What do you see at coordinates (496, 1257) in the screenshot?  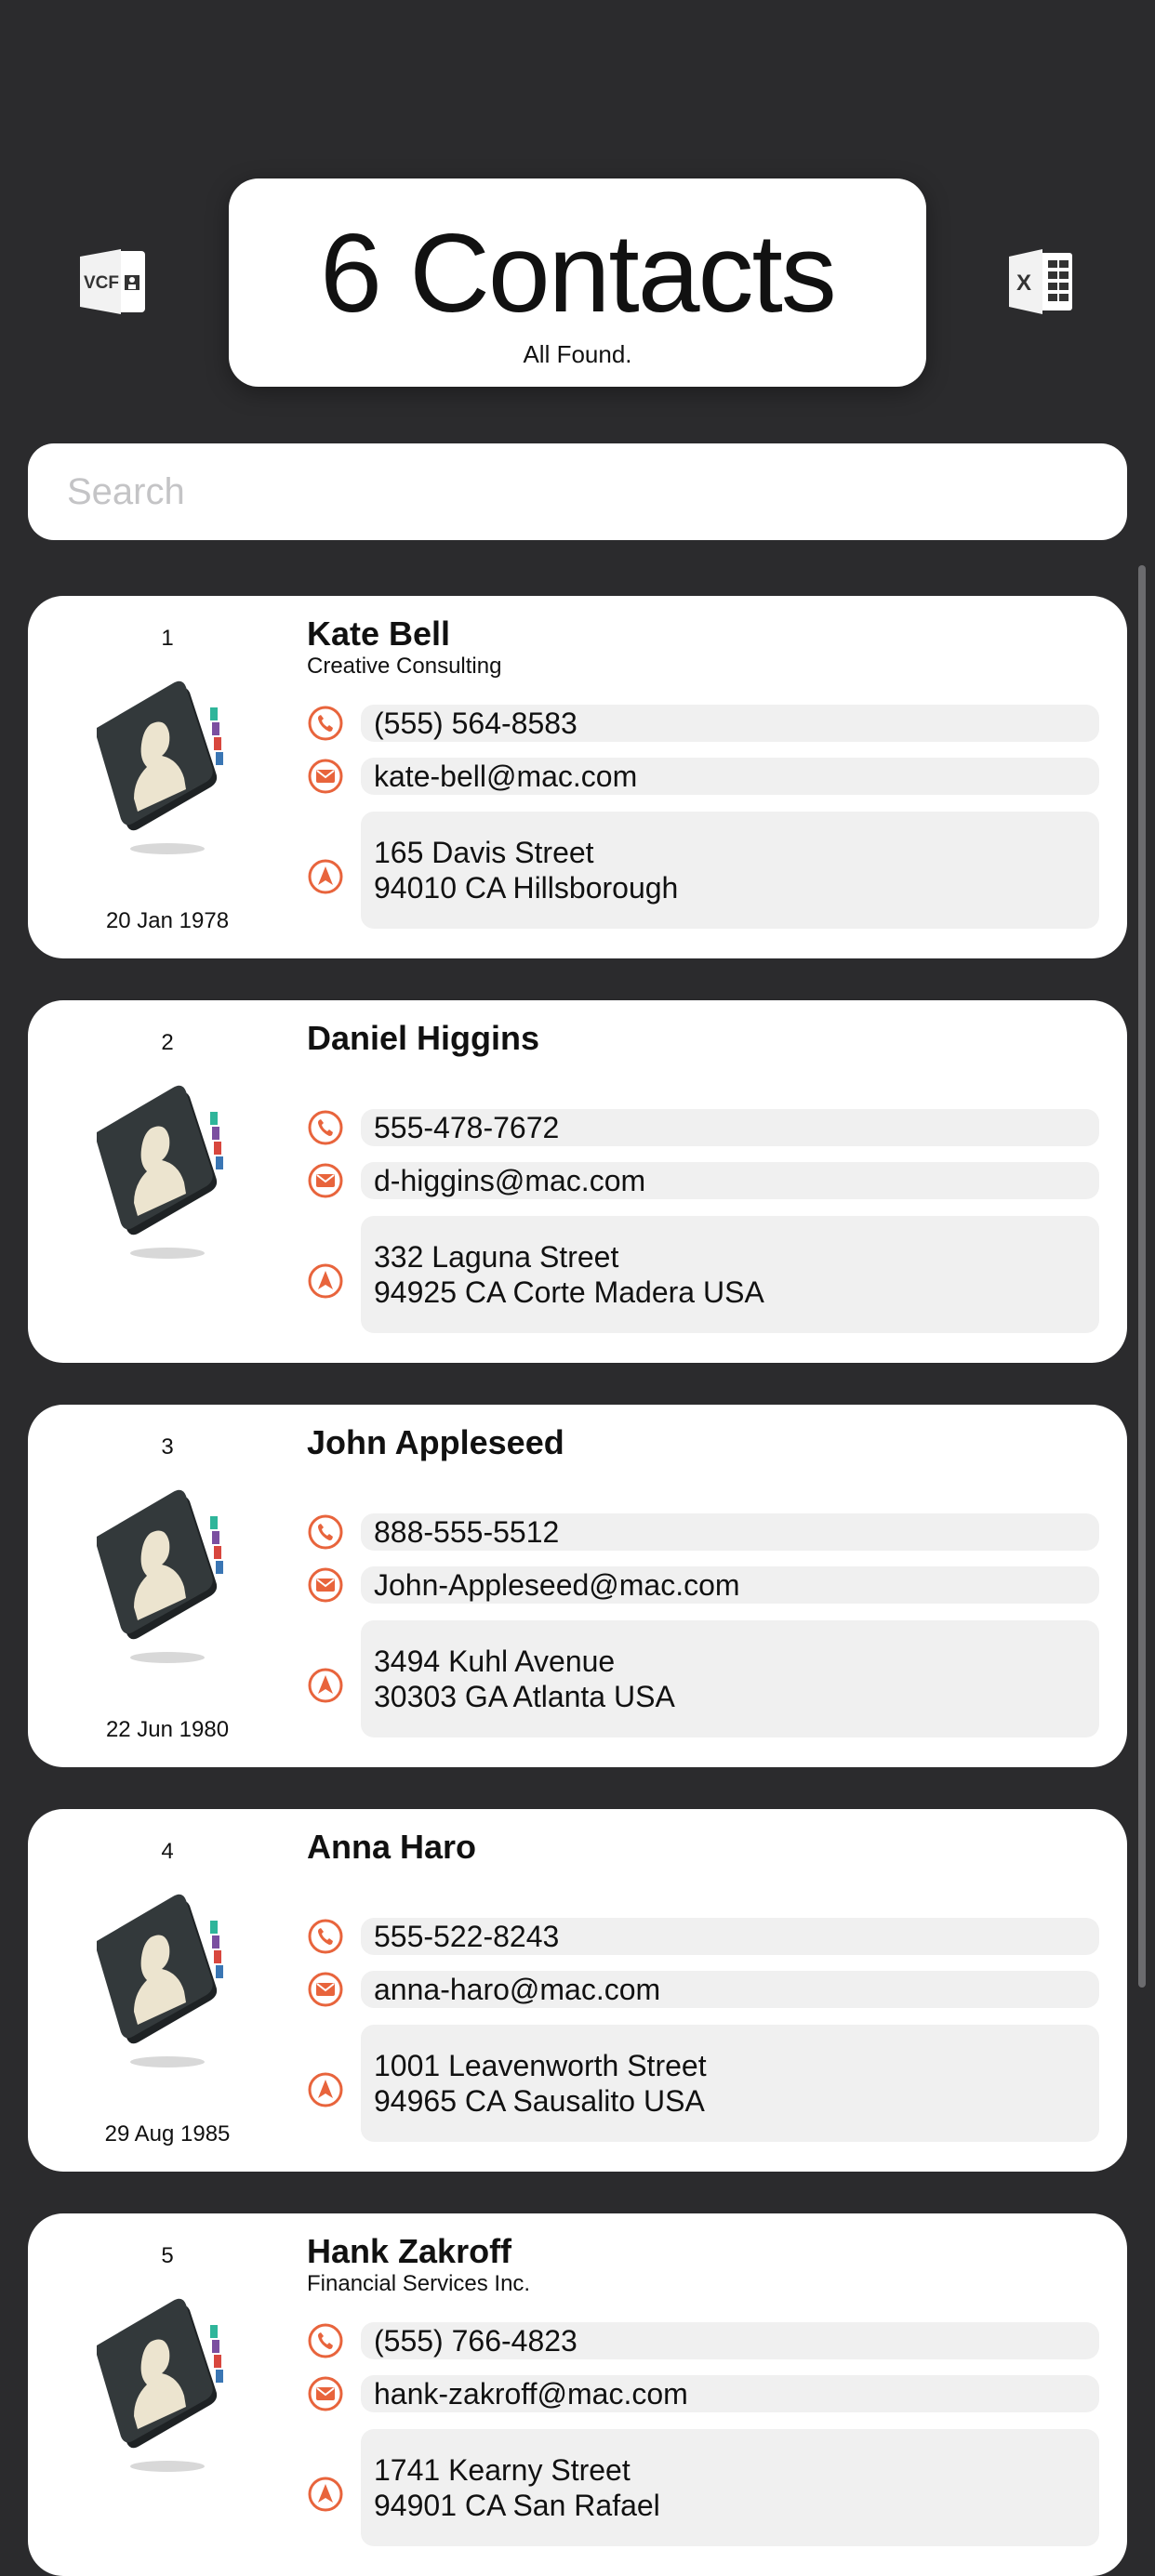 I see `address-line-1: 332 Laguna Street` at bounding box center [496, 1257].